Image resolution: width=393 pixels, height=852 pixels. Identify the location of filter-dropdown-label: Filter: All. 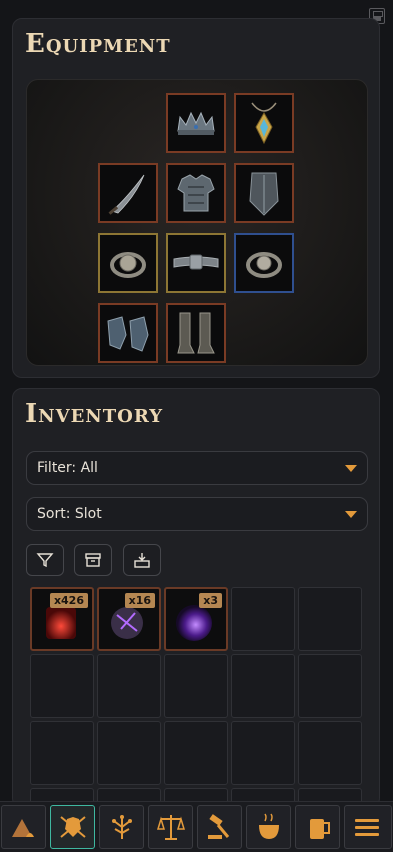
(67, 468).